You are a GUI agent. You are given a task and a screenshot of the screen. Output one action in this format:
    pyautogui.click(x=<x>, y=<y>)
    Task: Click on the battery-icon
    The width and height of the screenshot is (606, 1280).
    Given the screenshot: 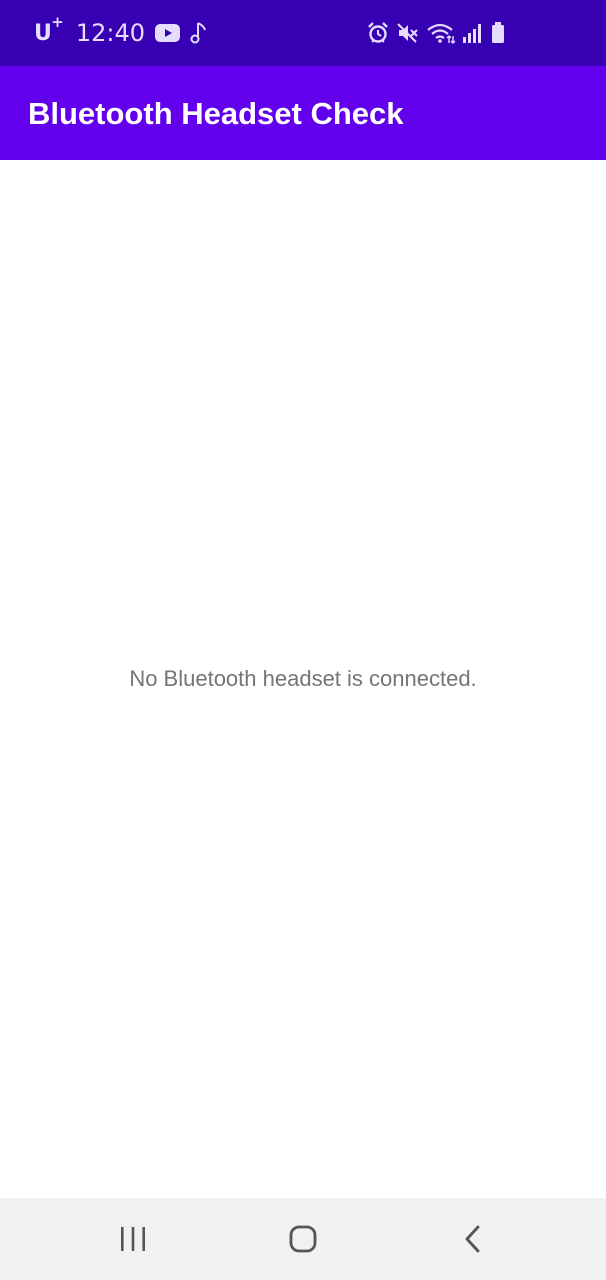 What is the action you would take?
    pyautogui.click(x=498, y=33)
    